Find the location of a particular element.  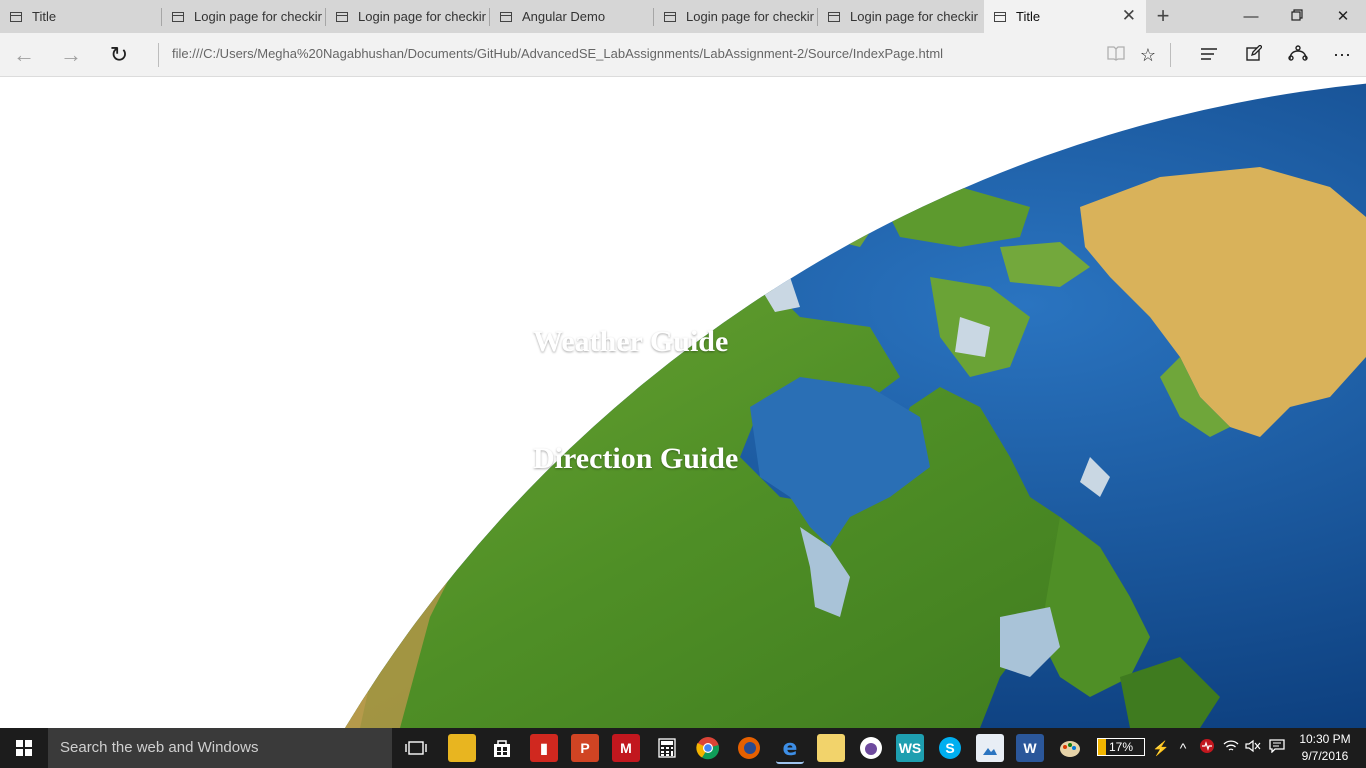

reader-app-icon: ▮ is located at coordinates (544, 748).